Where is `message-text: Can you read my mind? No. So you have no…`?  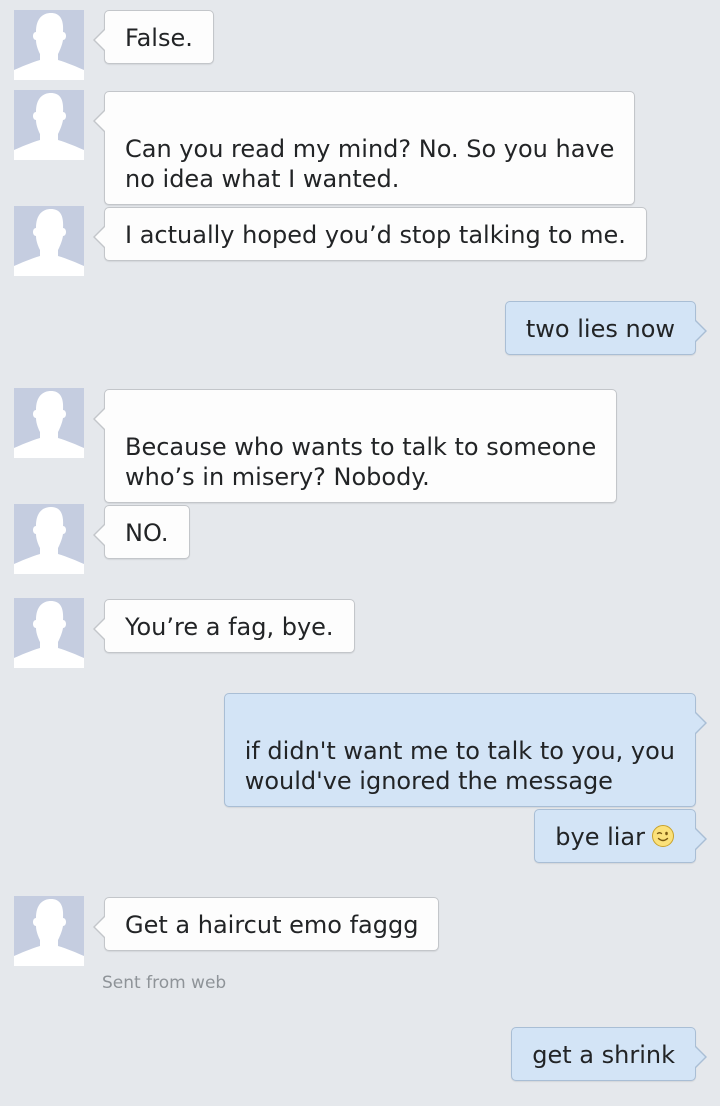
message-text: Can you read my mind? No. So you have no… is located at coordinates (370, 164).